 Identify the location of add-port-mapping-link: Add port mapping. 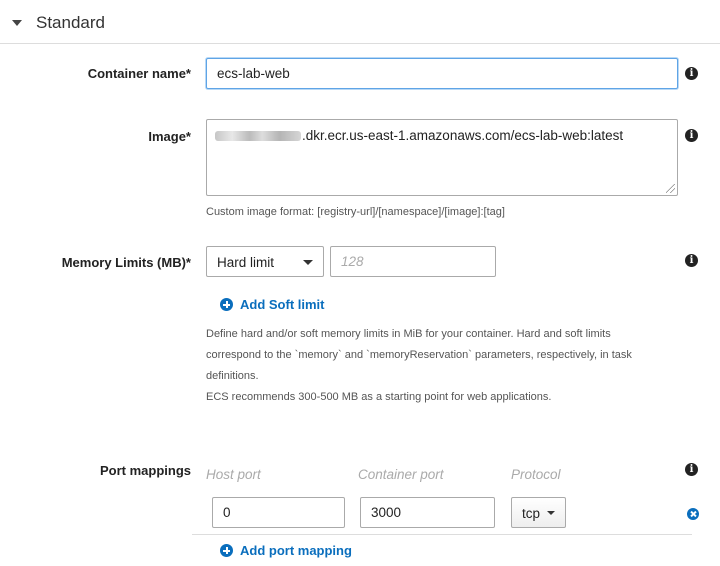
(296, 550).